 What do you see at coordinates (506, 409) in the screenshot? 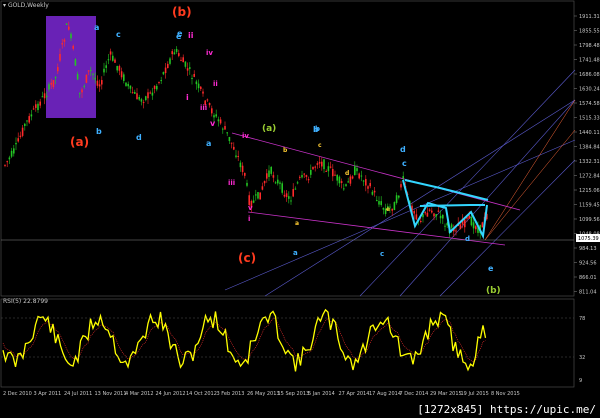
I see `watermark: [1272x845] https://upic.me/` at bounding box center [506, 409].